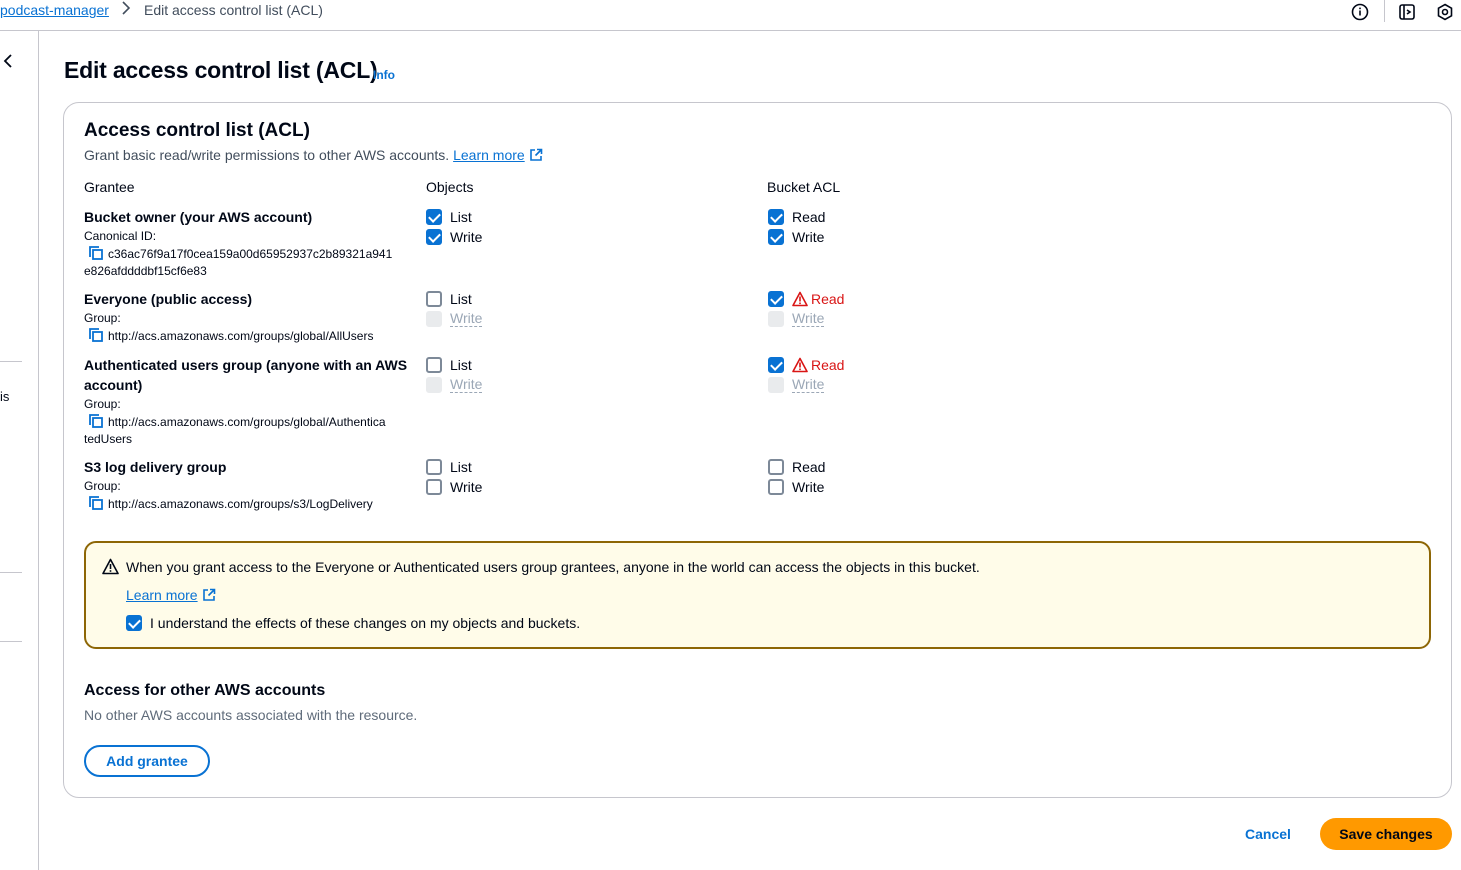 The image size is (1461, 870). What do you see at coordinates (145, 271) in the screenshot?
I see `grantee-id-continued: e826afddddbf15cf6e83` at bounding box center [145, 271].